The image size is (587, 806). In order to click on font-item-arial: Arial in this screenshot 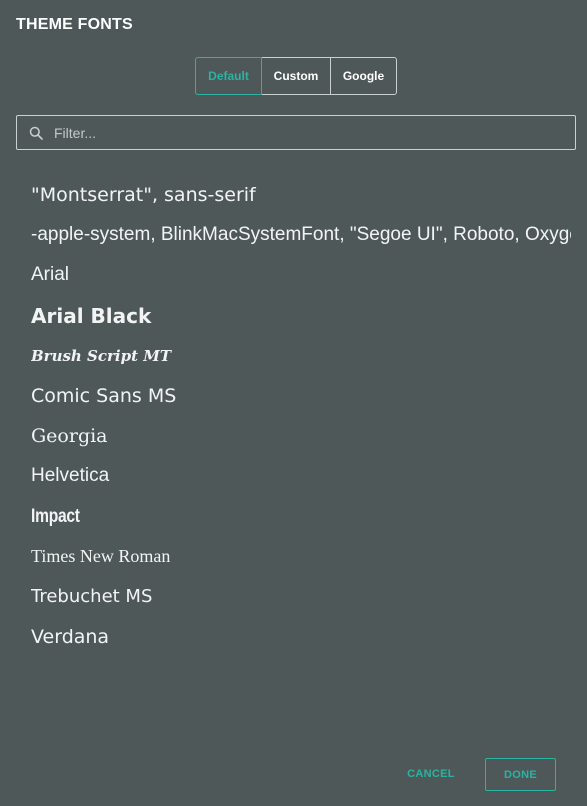, I will do `click(301, 275)`.